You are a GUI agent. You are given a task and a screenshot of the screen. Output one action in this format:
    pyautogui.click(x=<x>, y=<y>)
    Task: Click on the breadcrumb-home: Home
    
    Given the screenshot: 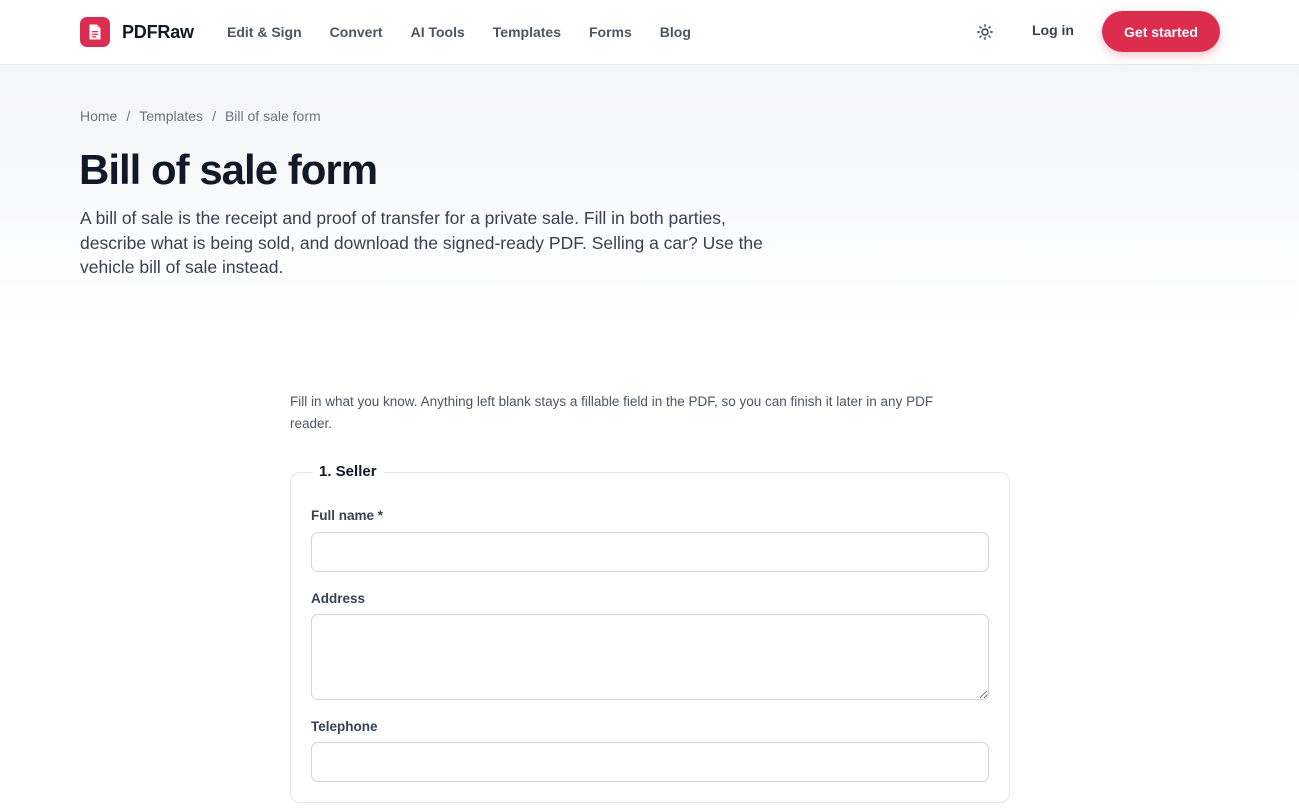 What is the action you would take?
    pyautogui.click(x=98, y=116)
    